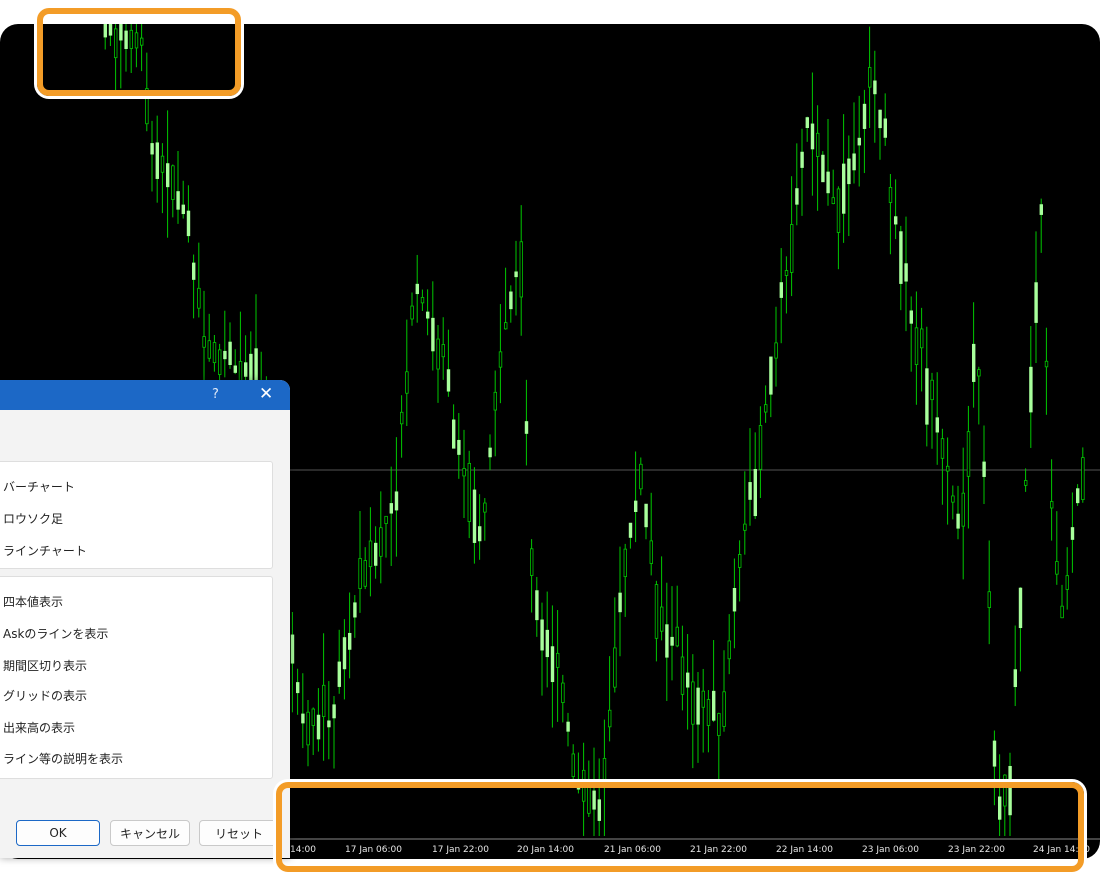 The image size is (1100, 878). What do you see at coordinates (680, 827) in the screenshot?
I see `highlight-frame-bottom` at bounding box center [680, 827].